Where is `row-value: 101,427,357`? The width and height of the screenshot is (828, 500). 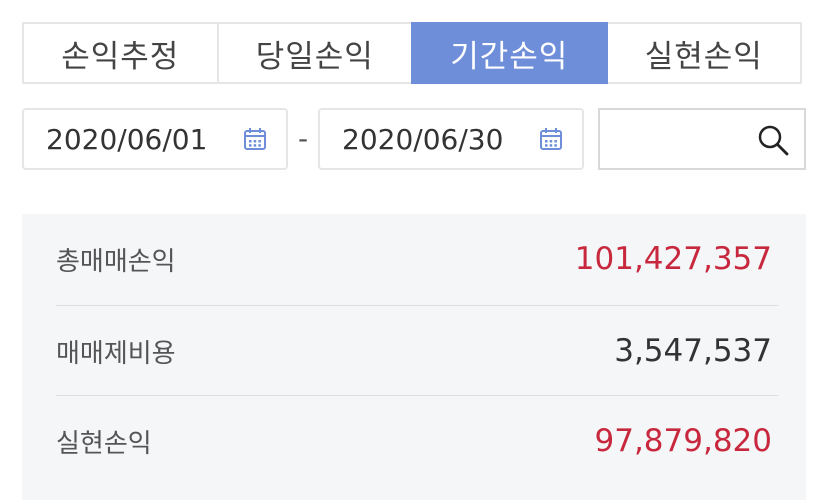
row-value: 101,427,357 is located at coordinates (673, 259).